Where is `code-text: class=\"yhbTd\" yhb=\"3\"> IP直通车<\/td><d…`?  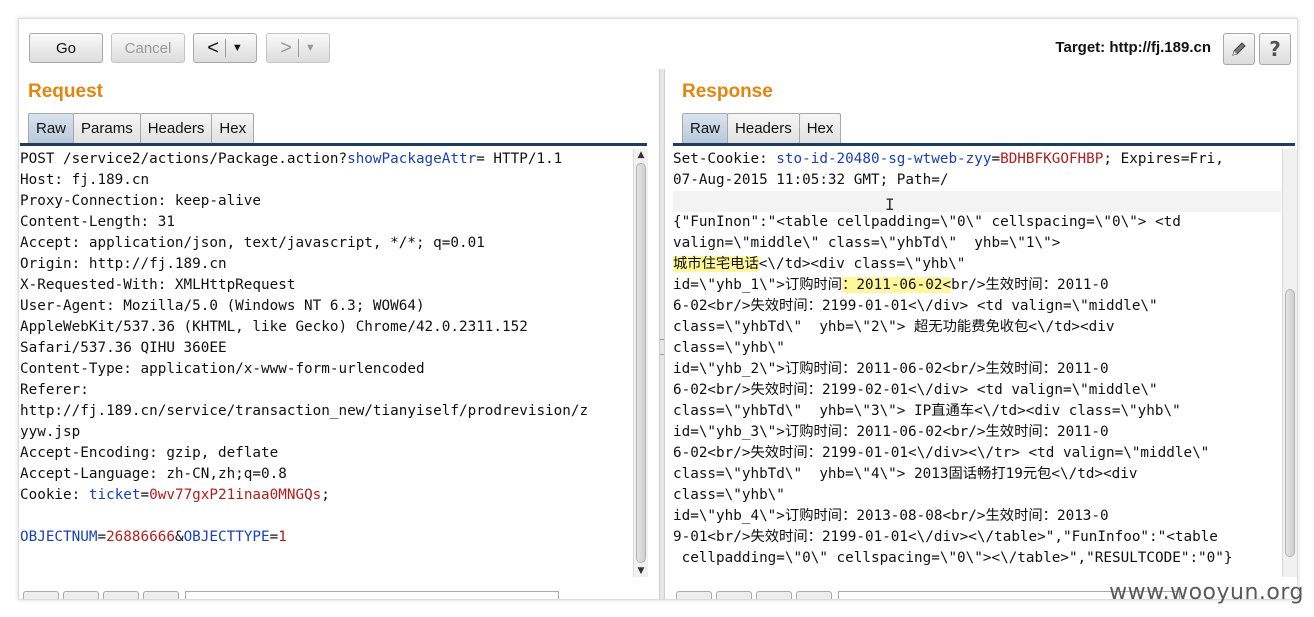 code-text: class=\"yhbTd\" yhb=\"3\"> IP直通车<\/td><d… is located at coordinates (927, 411).